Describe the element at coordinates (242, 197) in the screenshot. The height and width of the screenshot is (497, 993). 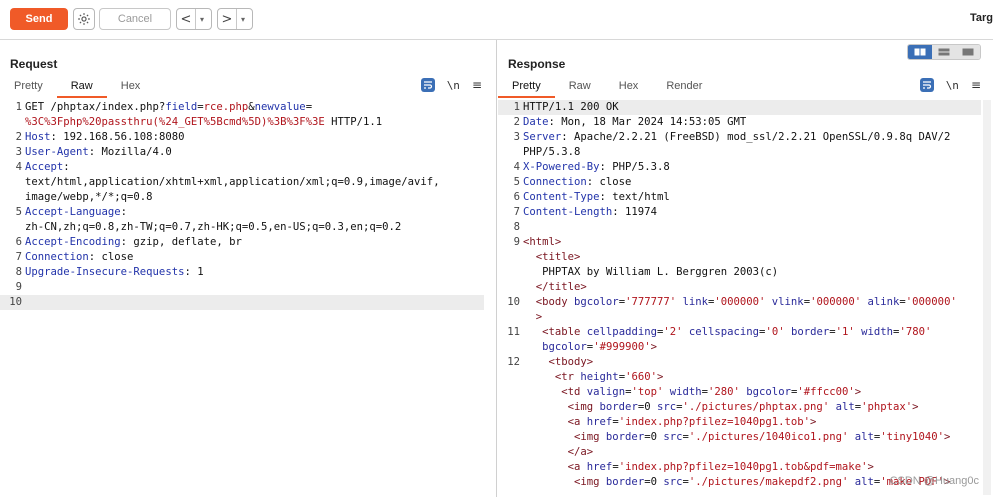
I see `code-line: image/webp,*/*;q=0.8` at that location.